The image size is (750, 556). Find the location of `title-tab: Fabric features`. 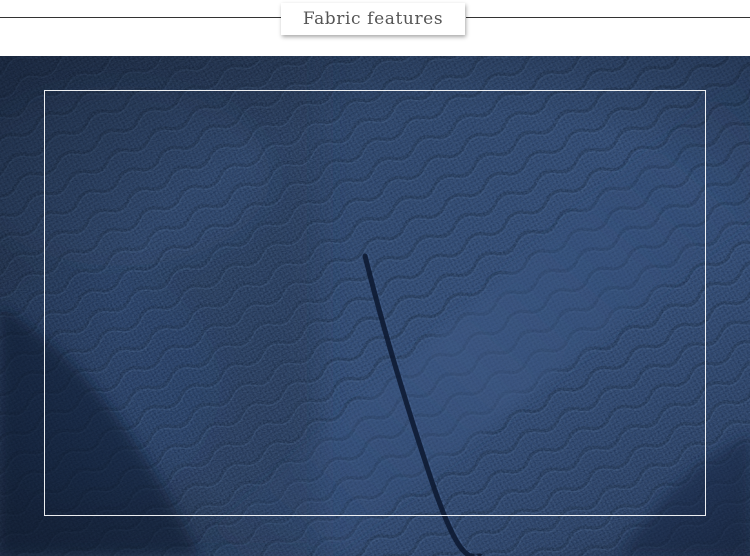

title-tab: Fabric features is located at coordinates (373, 19).